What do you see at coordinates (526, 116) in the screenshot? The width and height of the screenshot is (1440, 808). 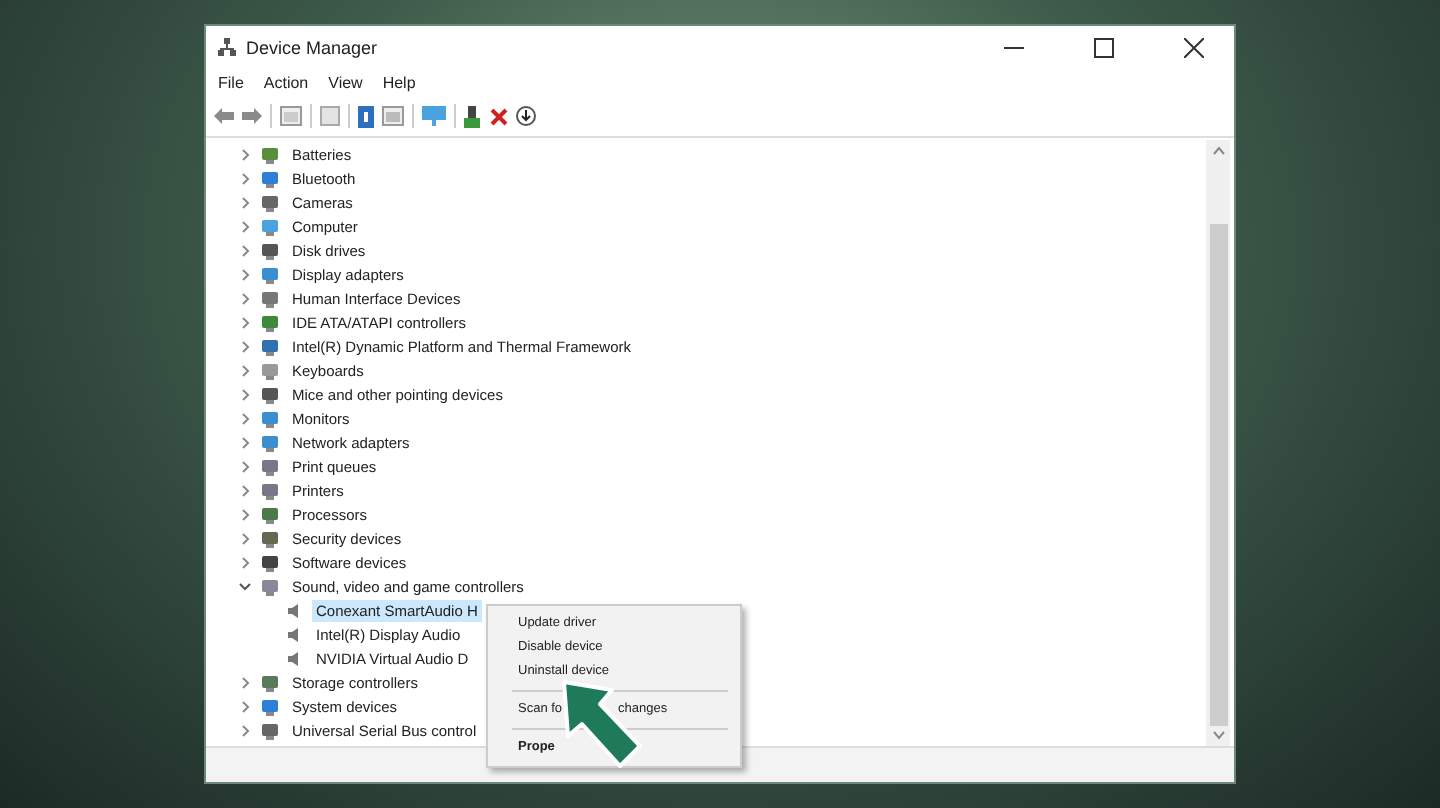 I see `download-circle-icon` at bounding box center [526, 116].